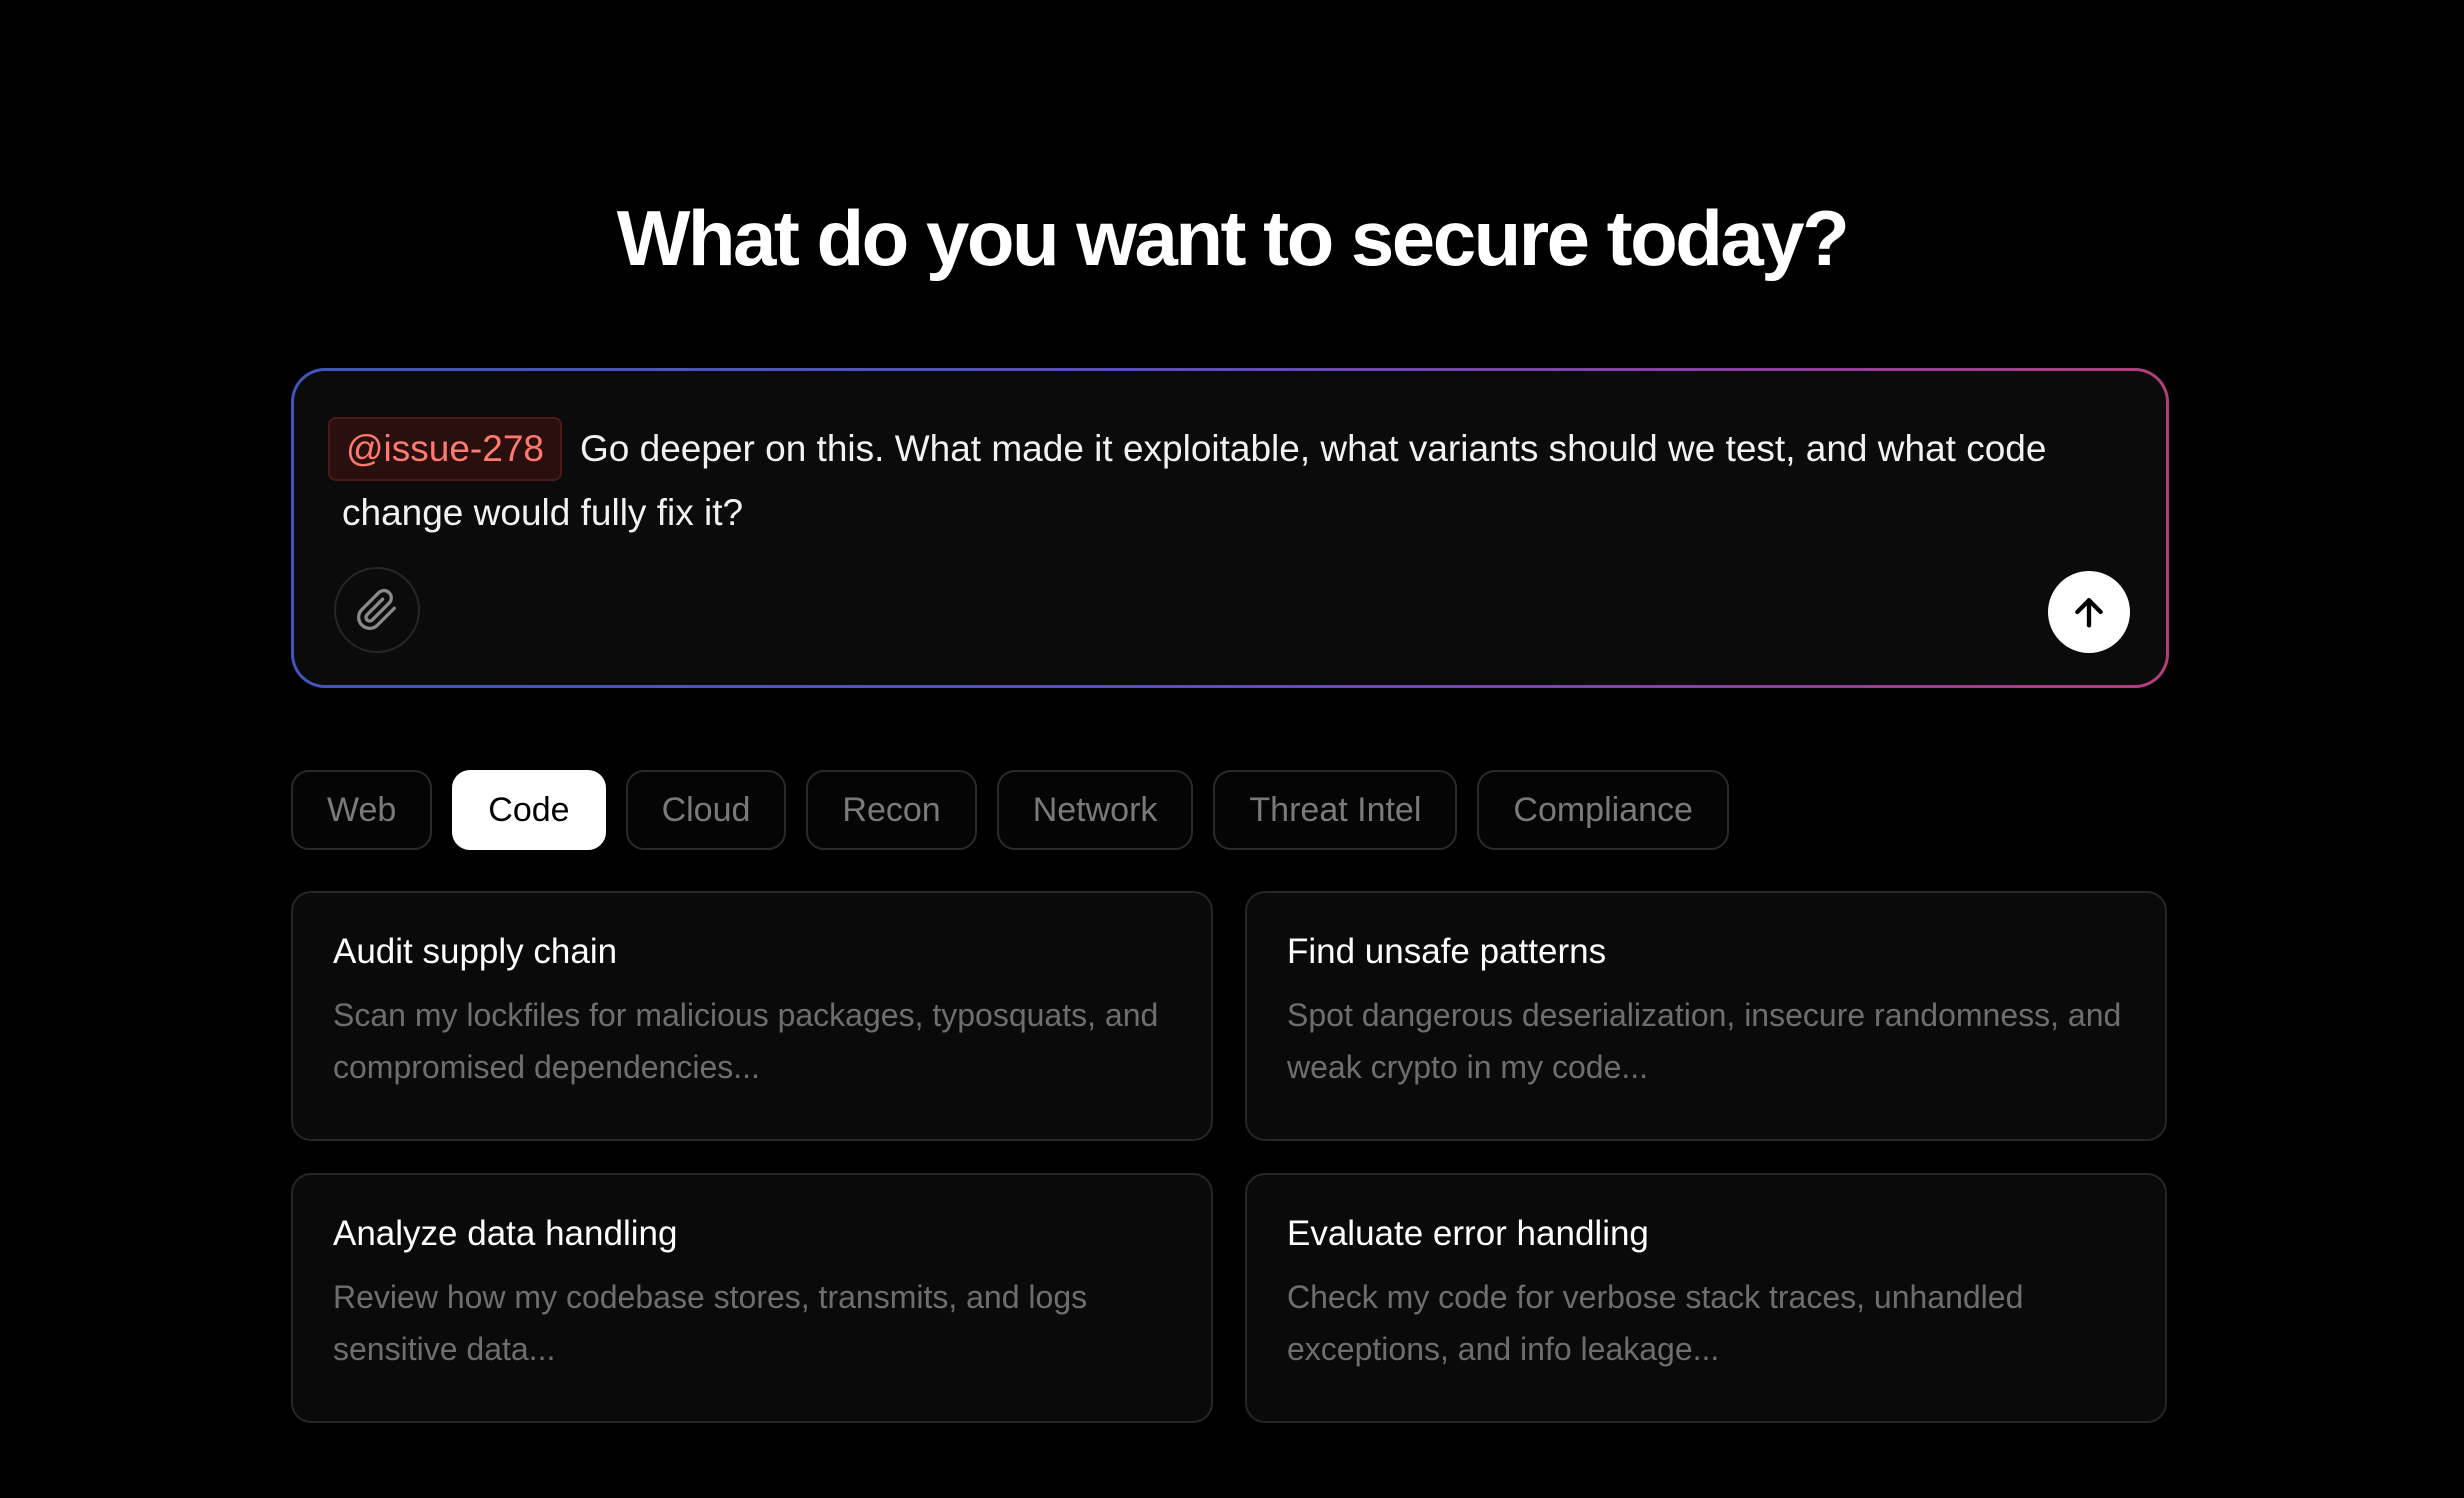 This screenshot has width=2464, height=1498. I want to click on page-title: What do you want to secure today?, so click(1233, 238).